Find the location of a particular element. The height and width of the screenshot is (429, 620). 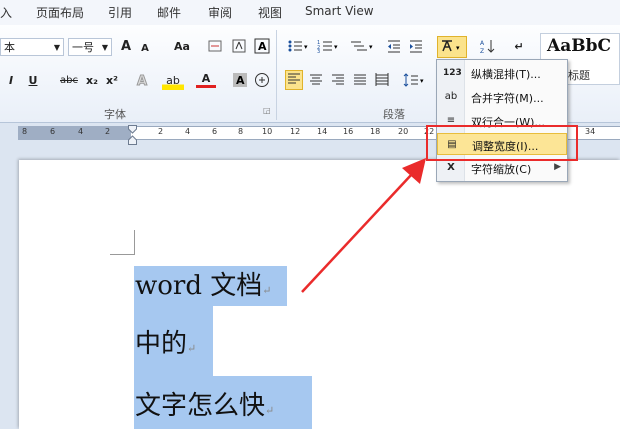

annotation-arrow-icon is located at coordinates (363, 225).